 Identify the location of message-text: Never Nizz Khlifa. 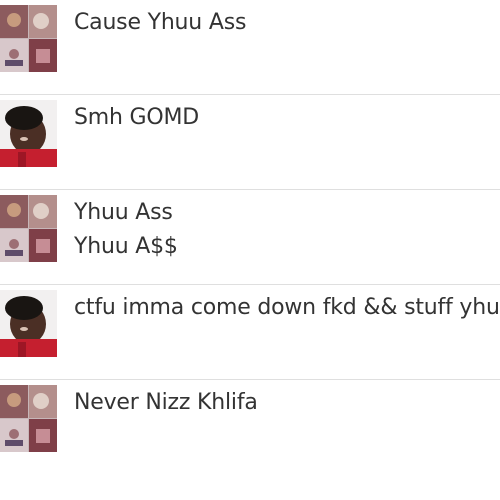
(166, 402).